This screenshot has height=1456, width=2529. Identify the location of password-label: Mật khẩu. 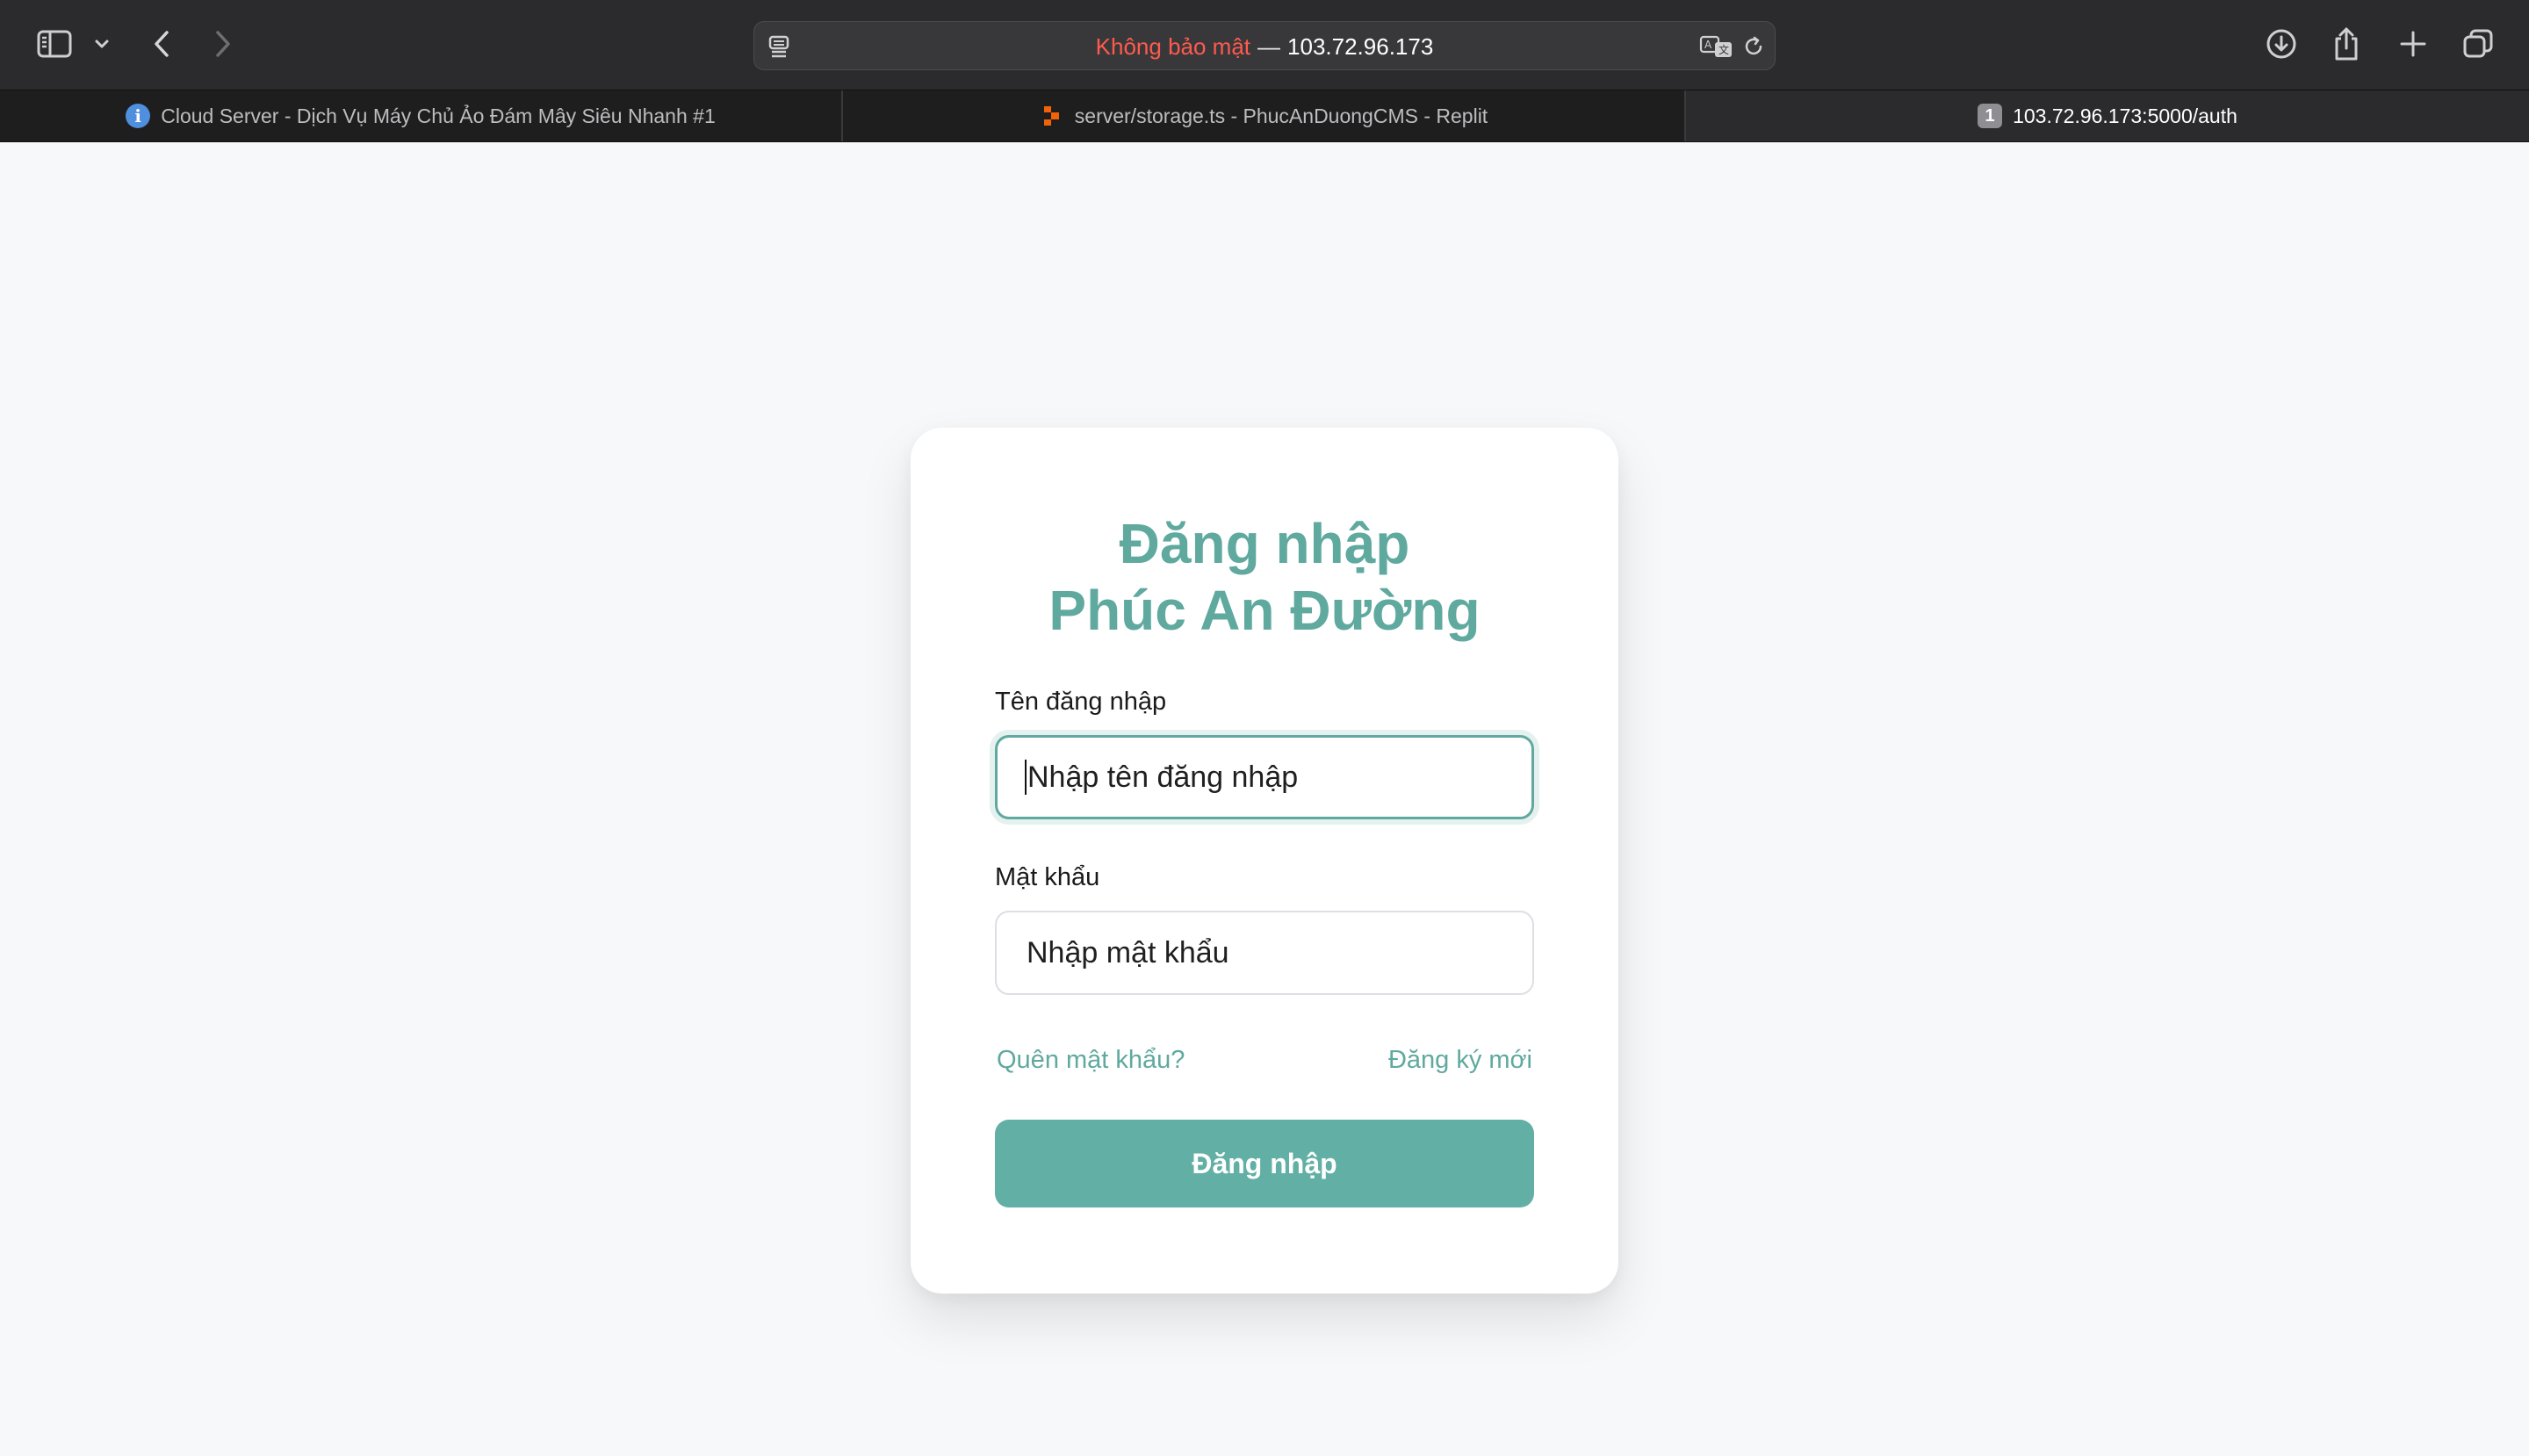
(1048, 877).